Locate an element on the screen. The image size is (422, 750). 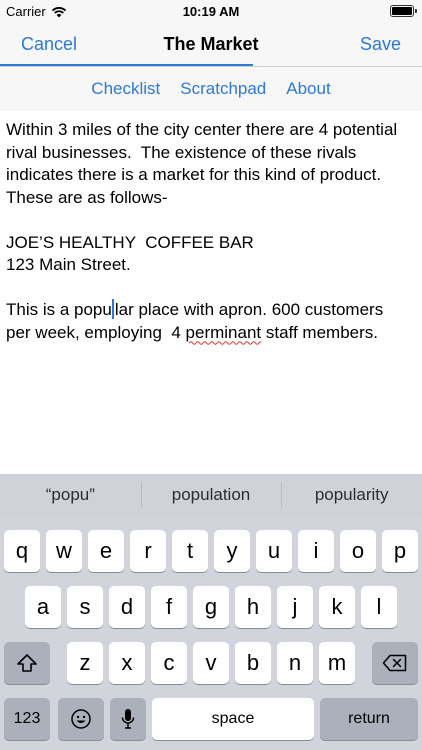
status-time: 10:19 AM is located at coordinates (211, 11).